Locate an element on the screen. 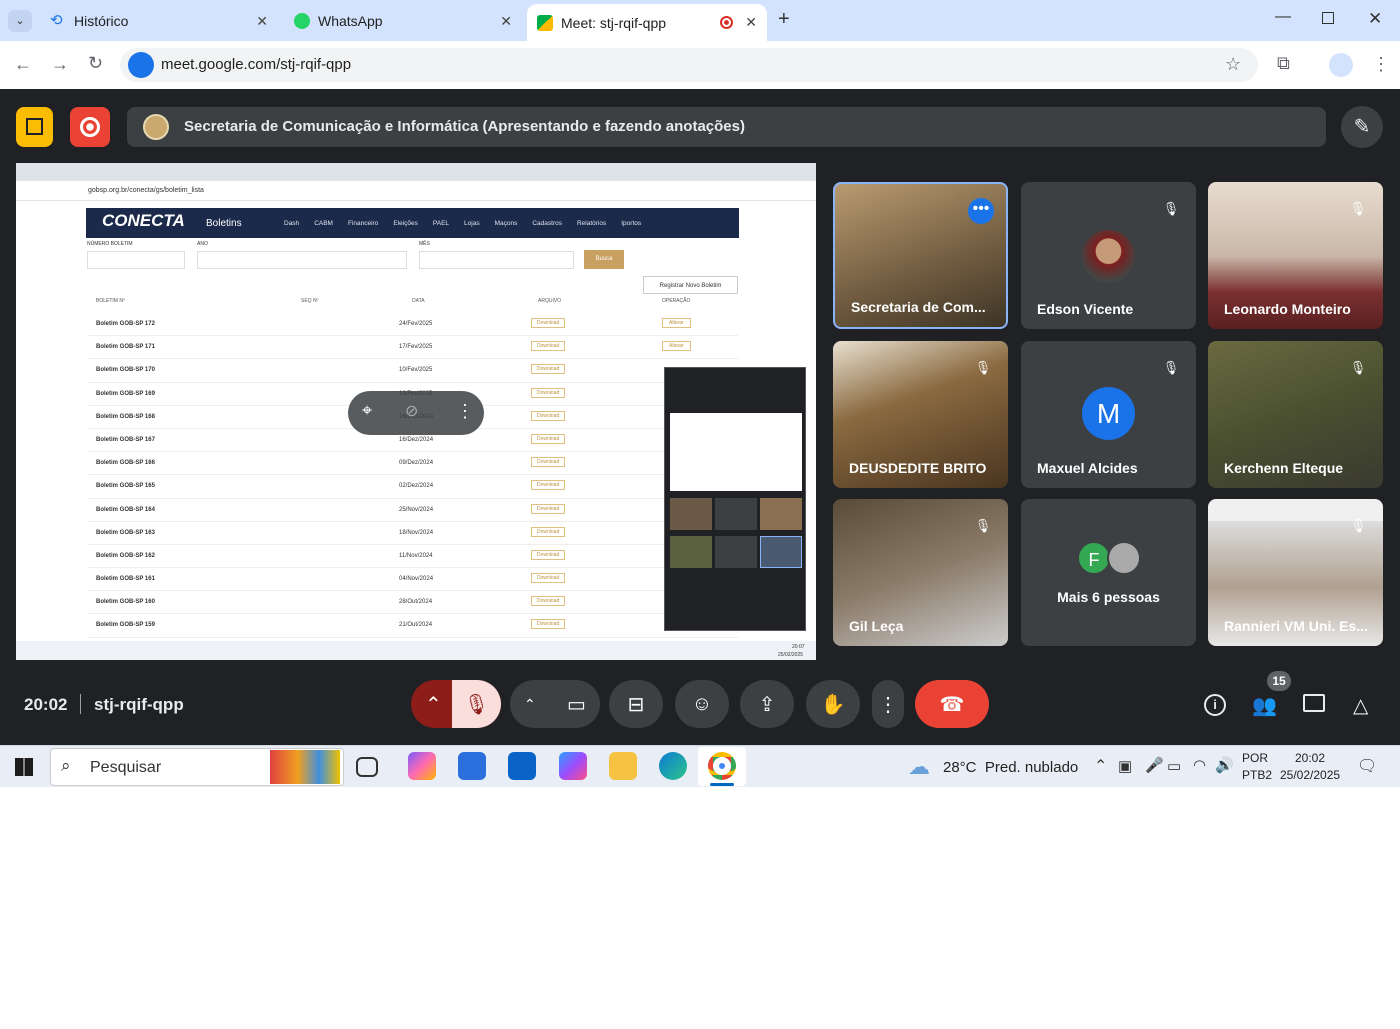 The height and width of the screenshot is (1029, 1400). nav-item: PAEL is located at coordinates (441, 223).